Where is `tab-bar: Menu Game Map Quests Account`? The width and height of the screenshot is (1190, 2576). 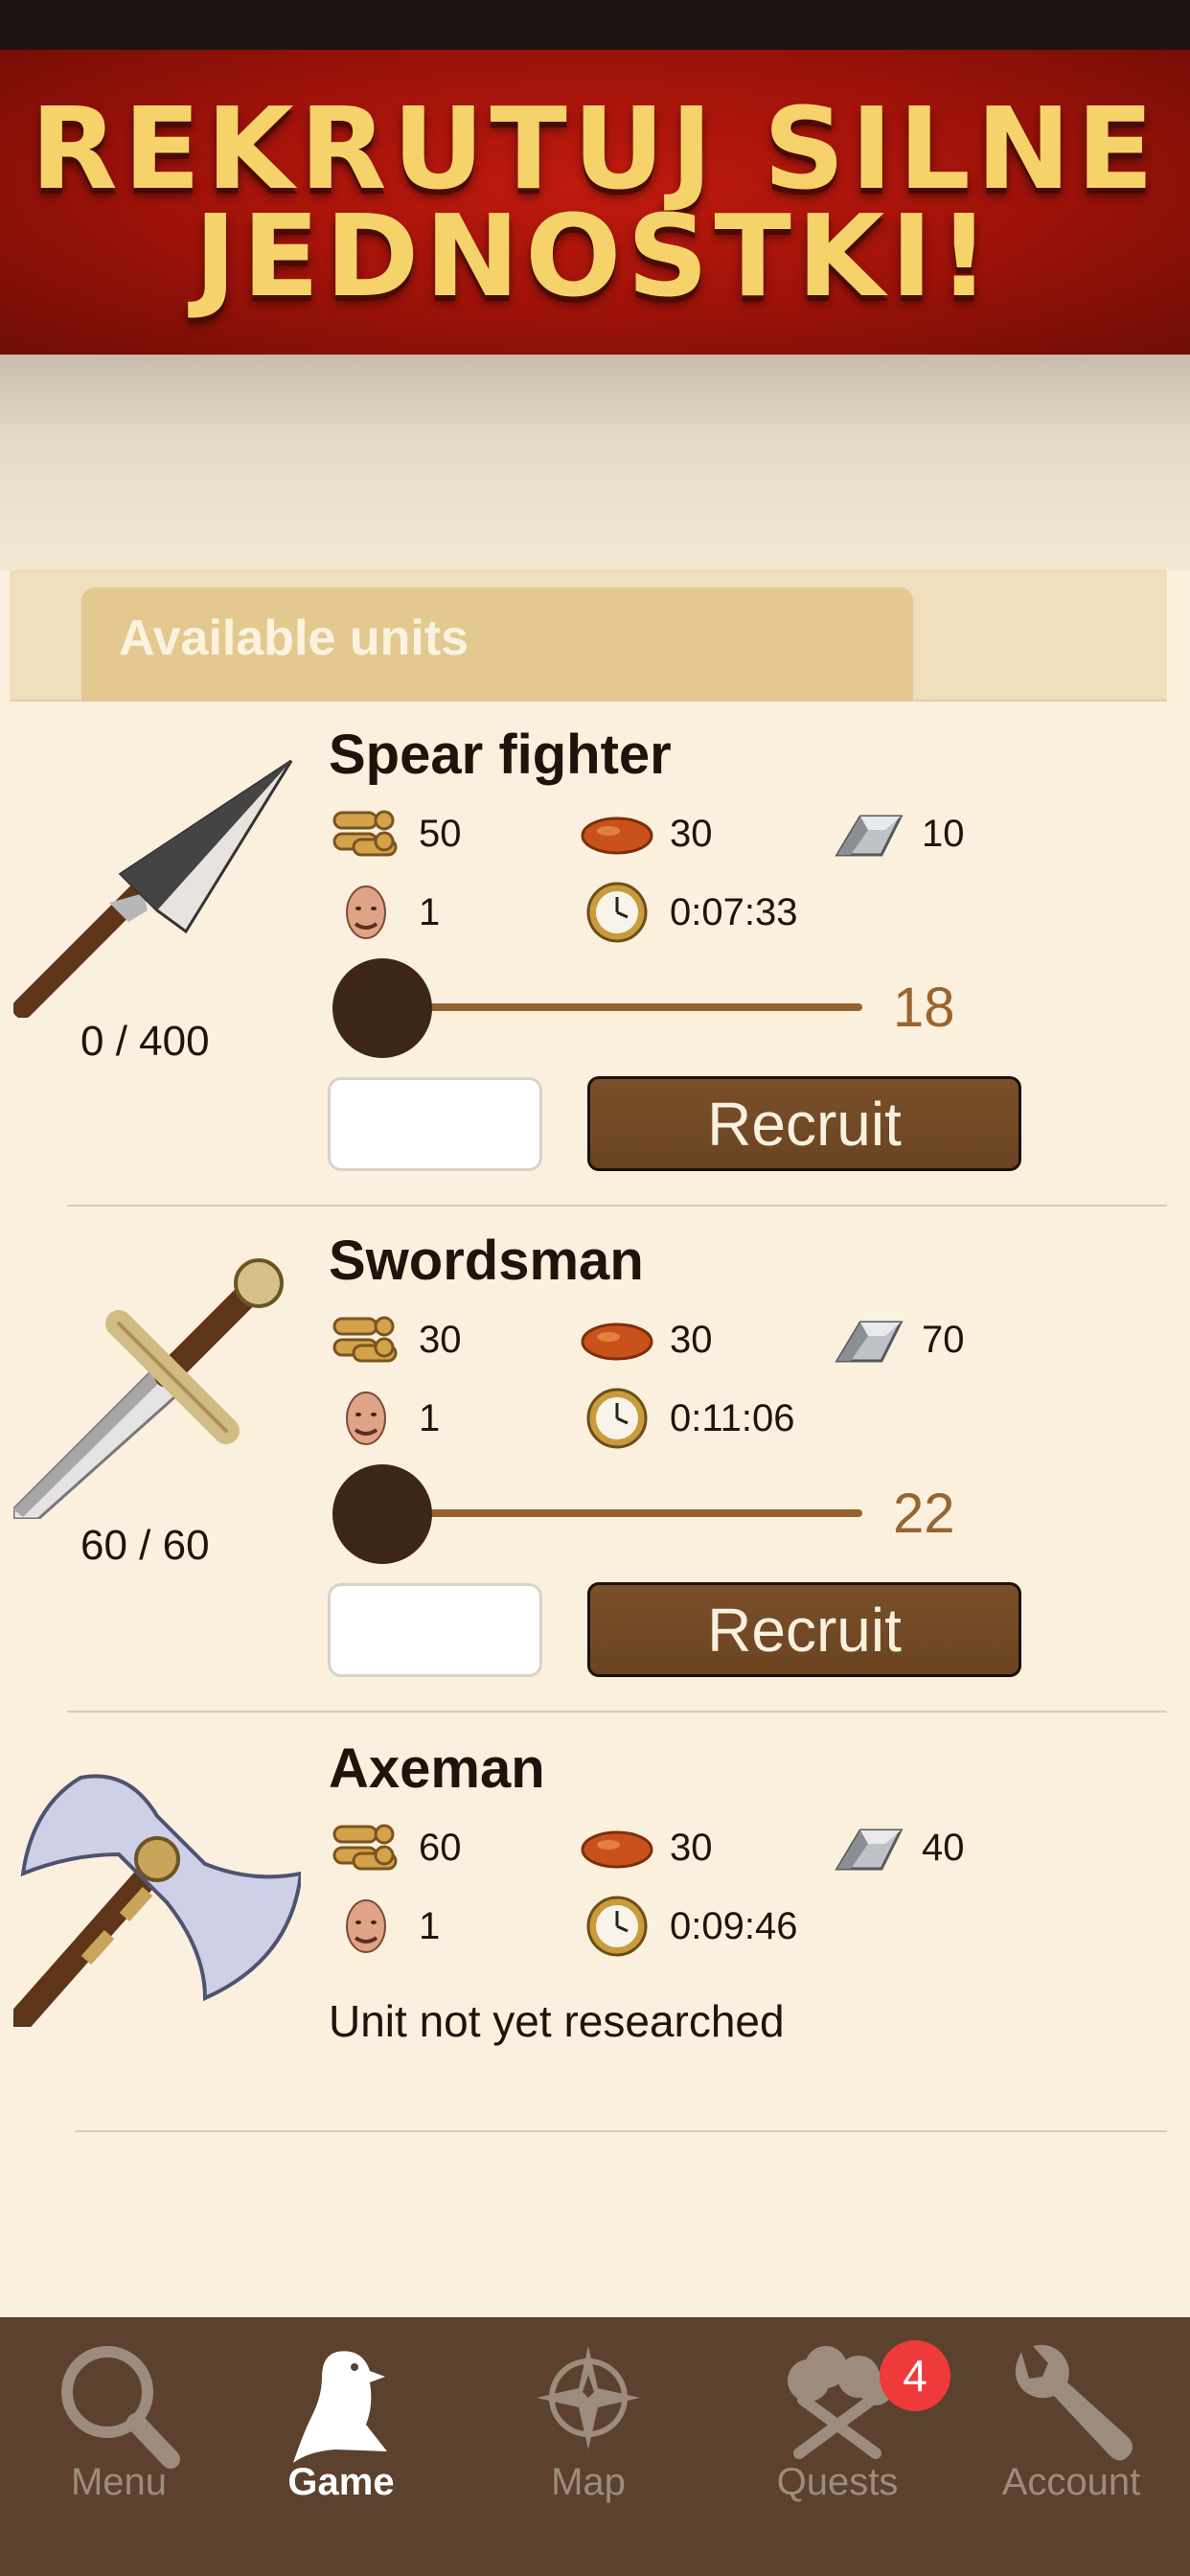
tab-bar: Menu Game Map Quests Account is located at coordinates (595, 2446).